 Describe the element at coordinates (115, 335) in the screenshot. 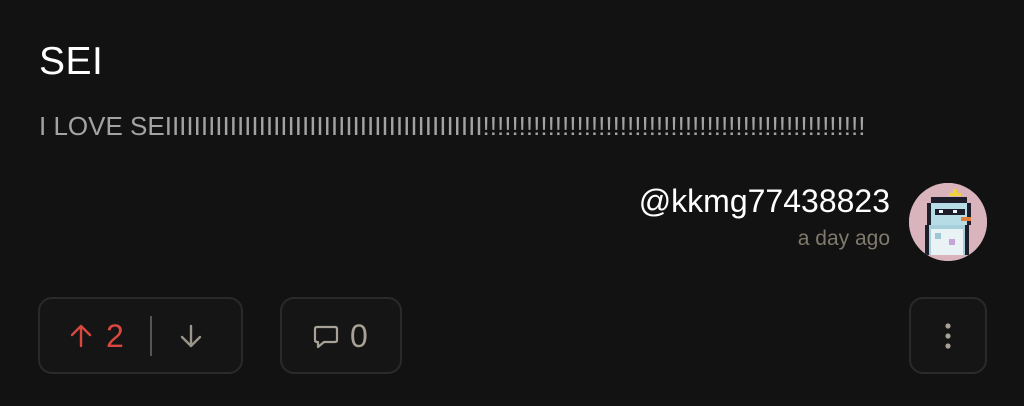

I see `vote-score: 2` at that location.